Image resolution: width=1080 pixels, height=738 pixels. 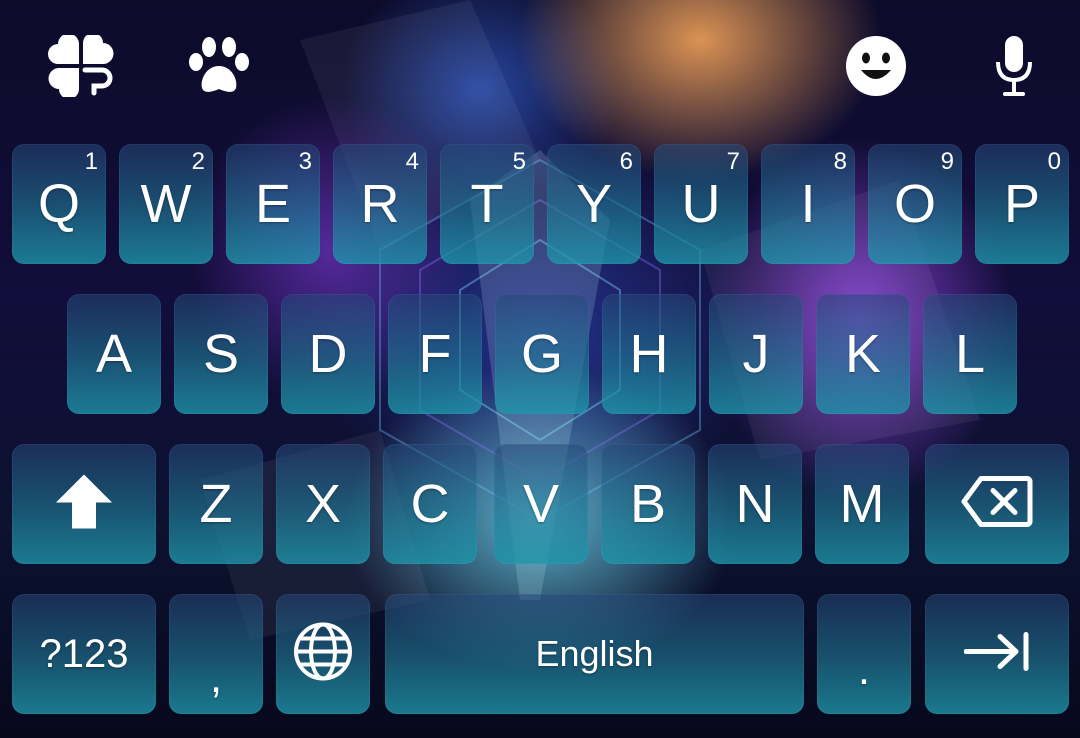 I want to click on shift-key, so click(x=84, y=504).